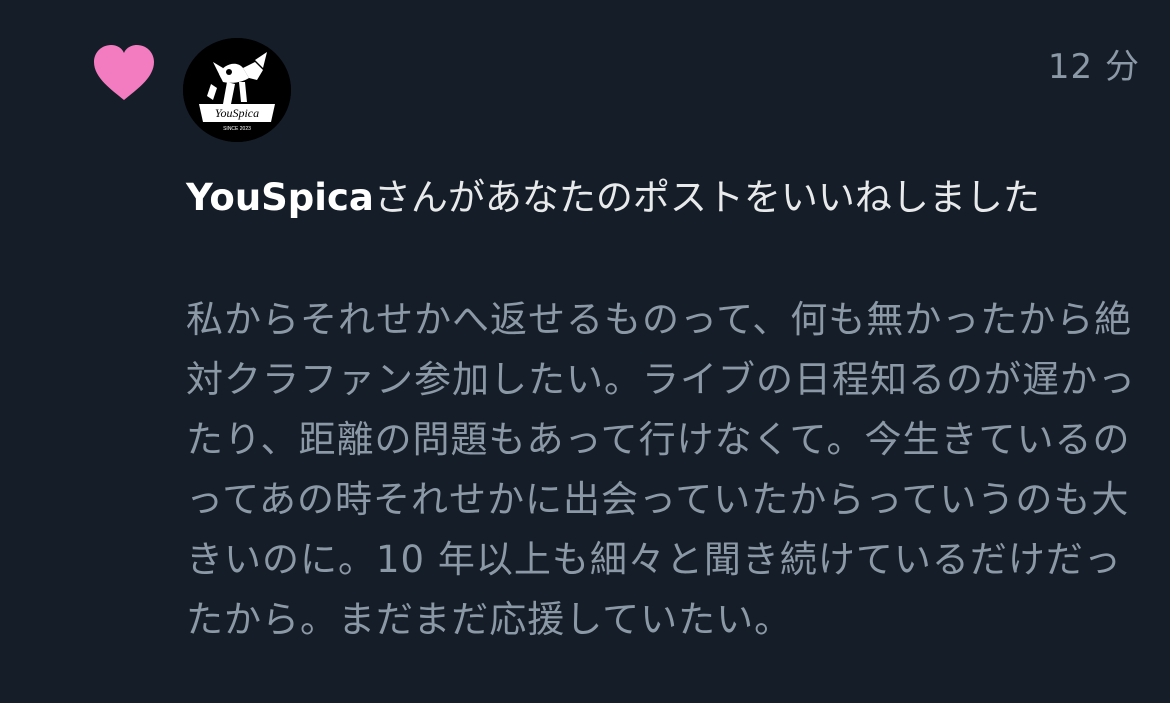  Describe the element at coordinates (237, 90) in the screenshot. I see `avatar: YouSpica SINCE 2023` at that location.